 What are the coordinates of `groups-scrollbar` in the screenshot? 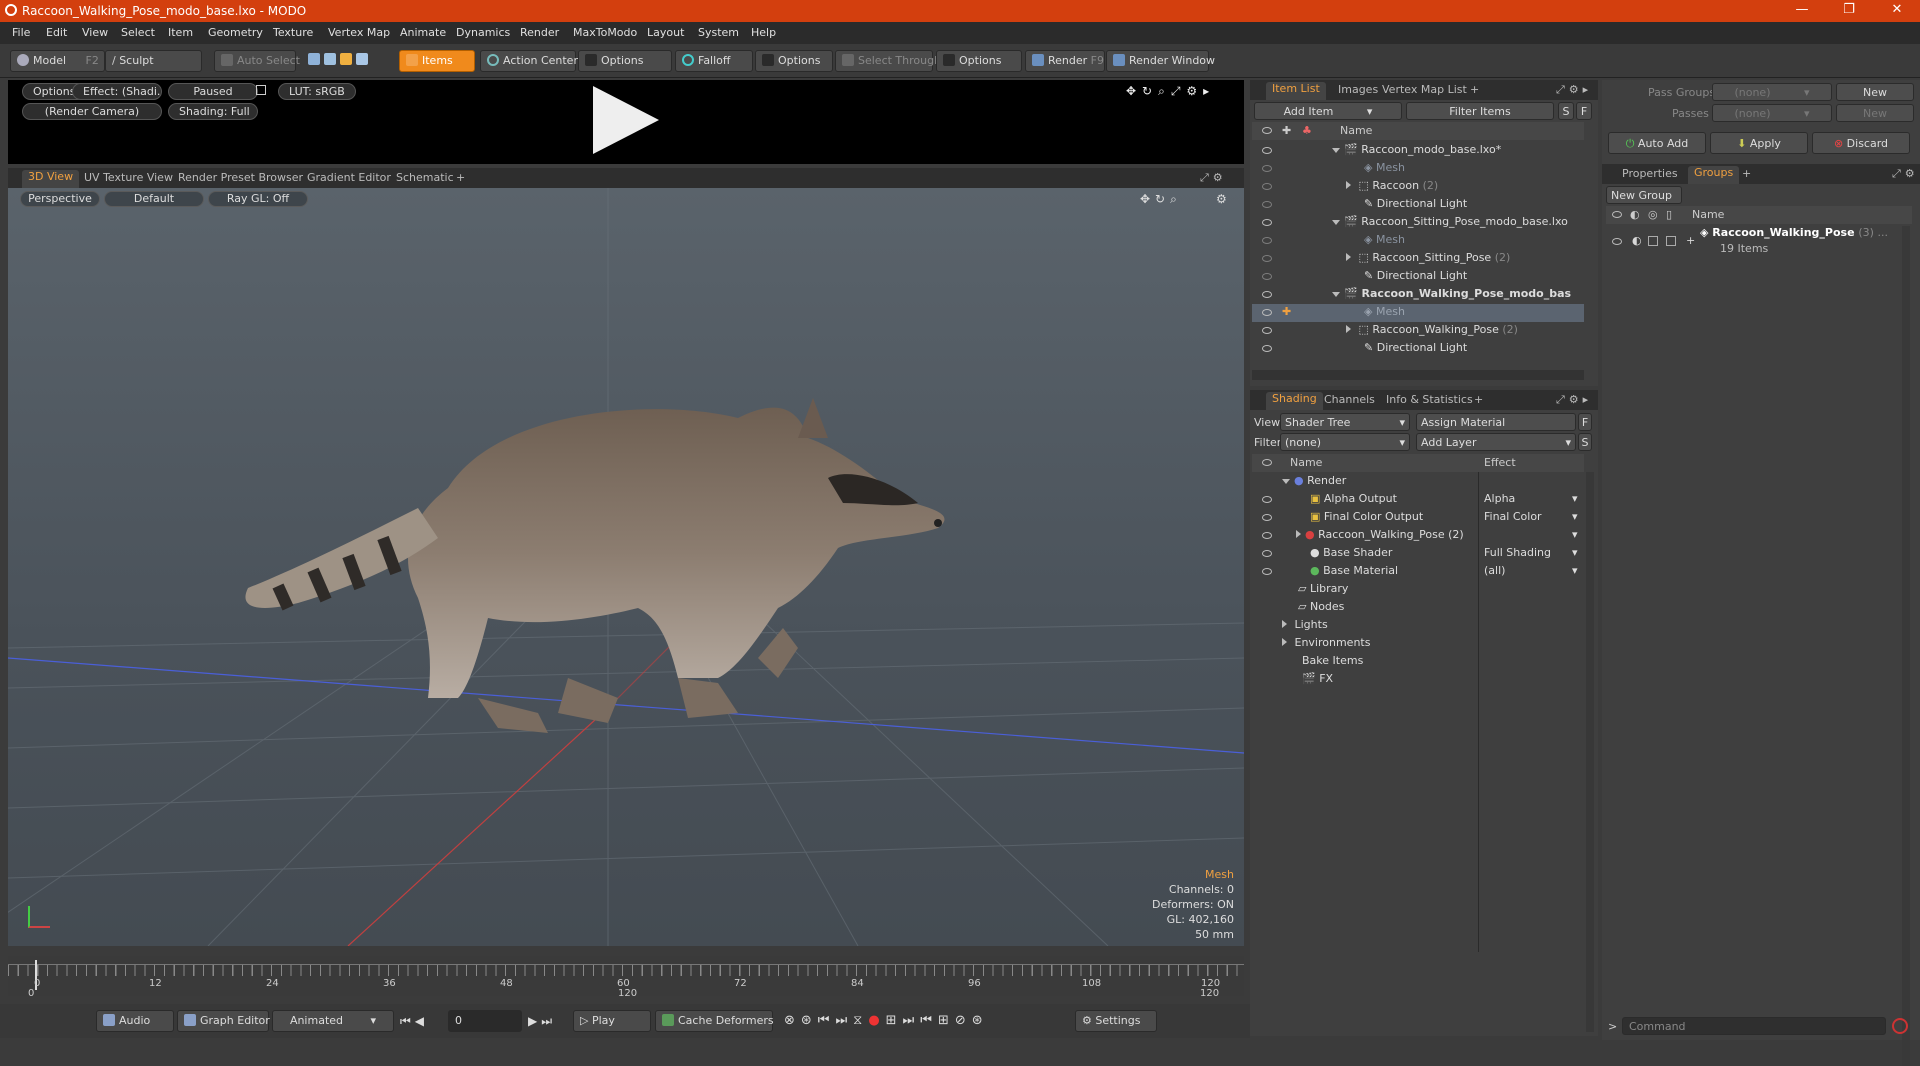 It's located at (1906, 646).